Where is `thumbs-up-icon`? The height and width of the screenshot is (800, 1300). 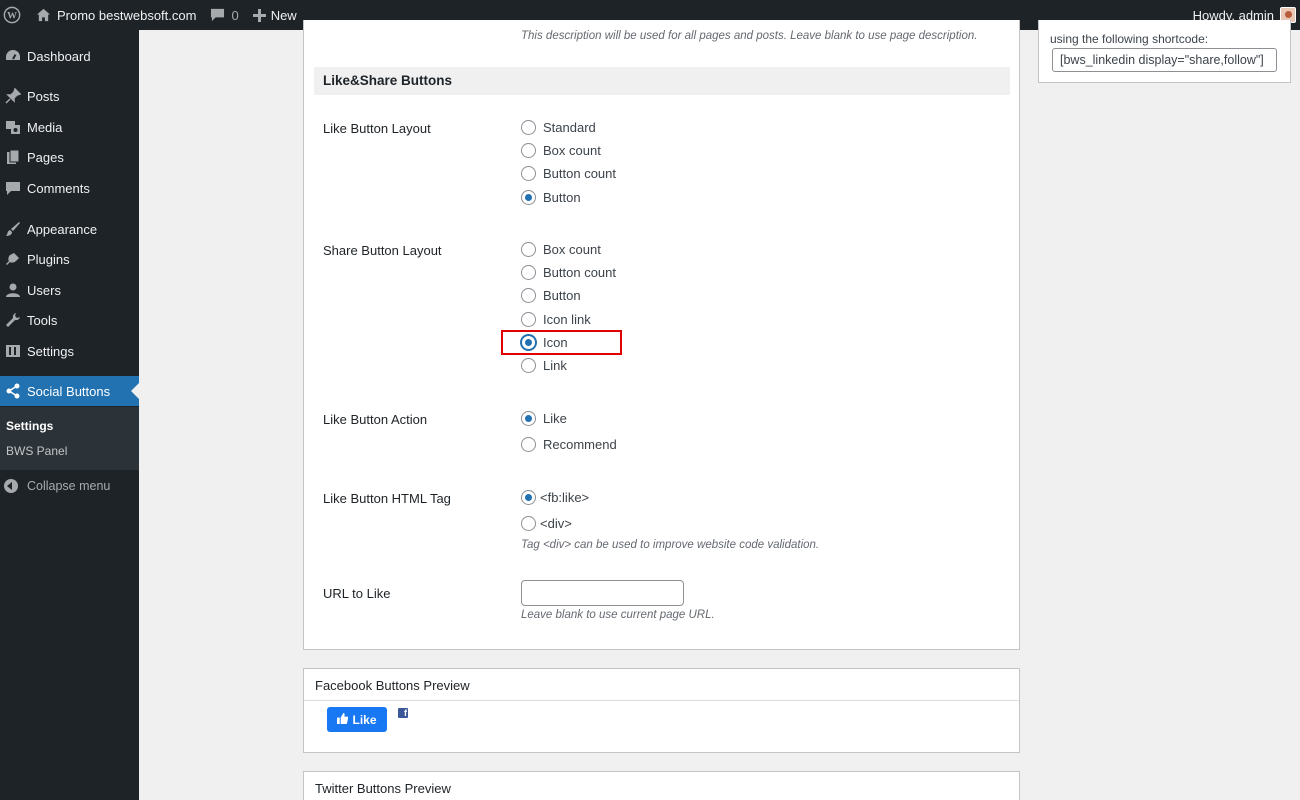 thumbs-up-icon is located at coordinates (343, 719).